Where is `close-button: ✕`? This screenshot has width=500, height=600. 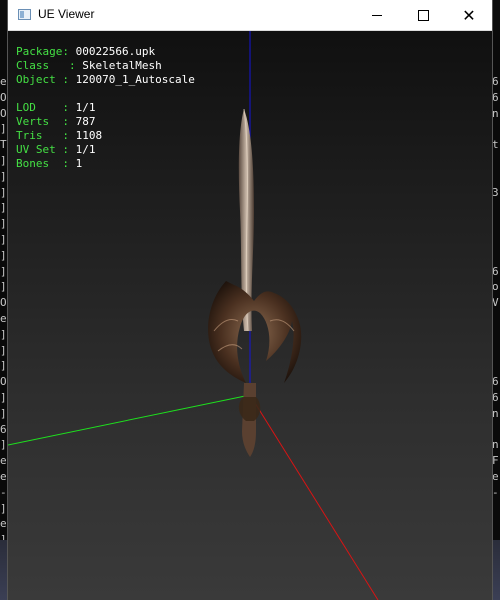
close-button: ✕ is located at coordinates (469, 15).